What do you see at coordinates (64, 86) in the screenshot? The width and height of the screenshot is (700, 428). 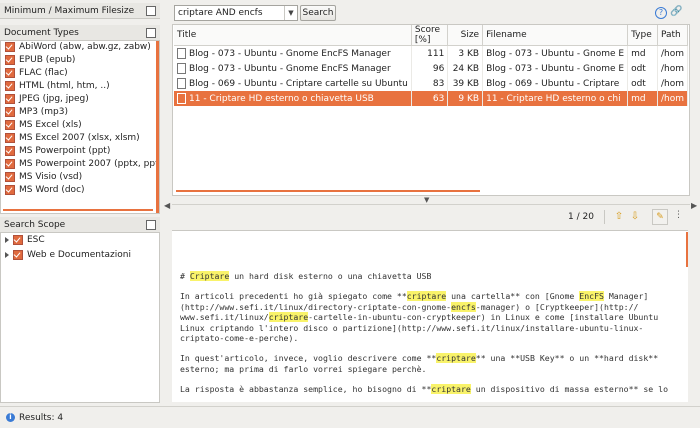 I see `doc-type-label: HTML (html, htm, ..)` at bounding box center [64, 86].